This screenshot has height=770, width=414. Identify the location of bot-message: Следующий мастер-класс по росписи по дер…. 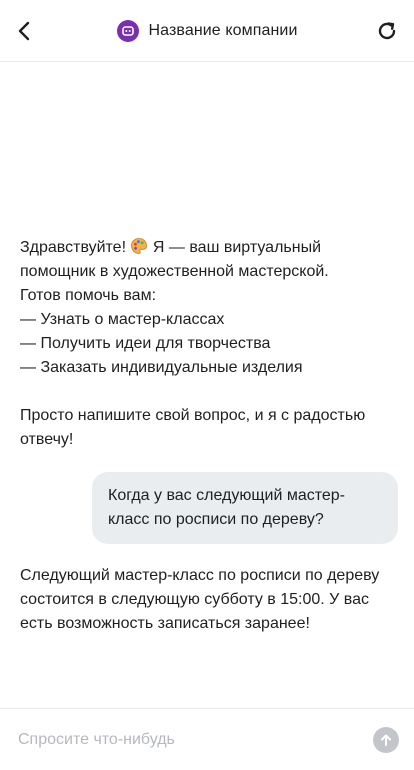
(200, 599).